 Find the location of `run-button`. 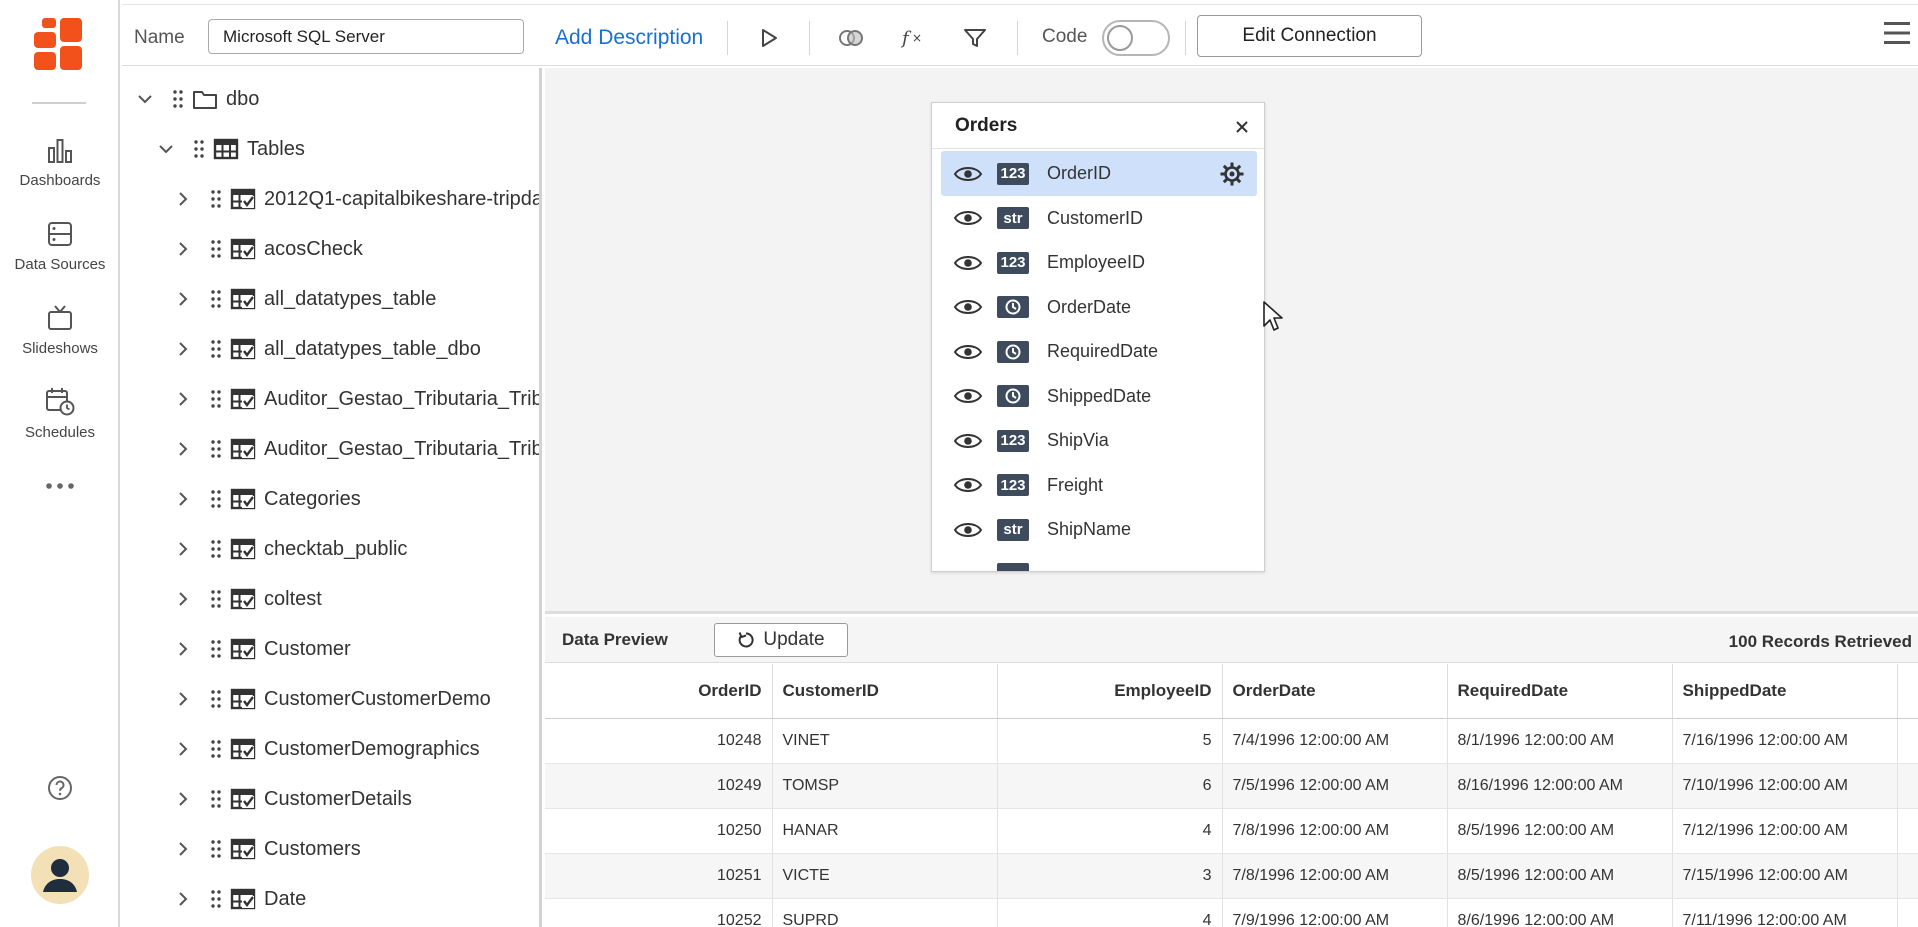

run-button is located at coordinates (769, 38).